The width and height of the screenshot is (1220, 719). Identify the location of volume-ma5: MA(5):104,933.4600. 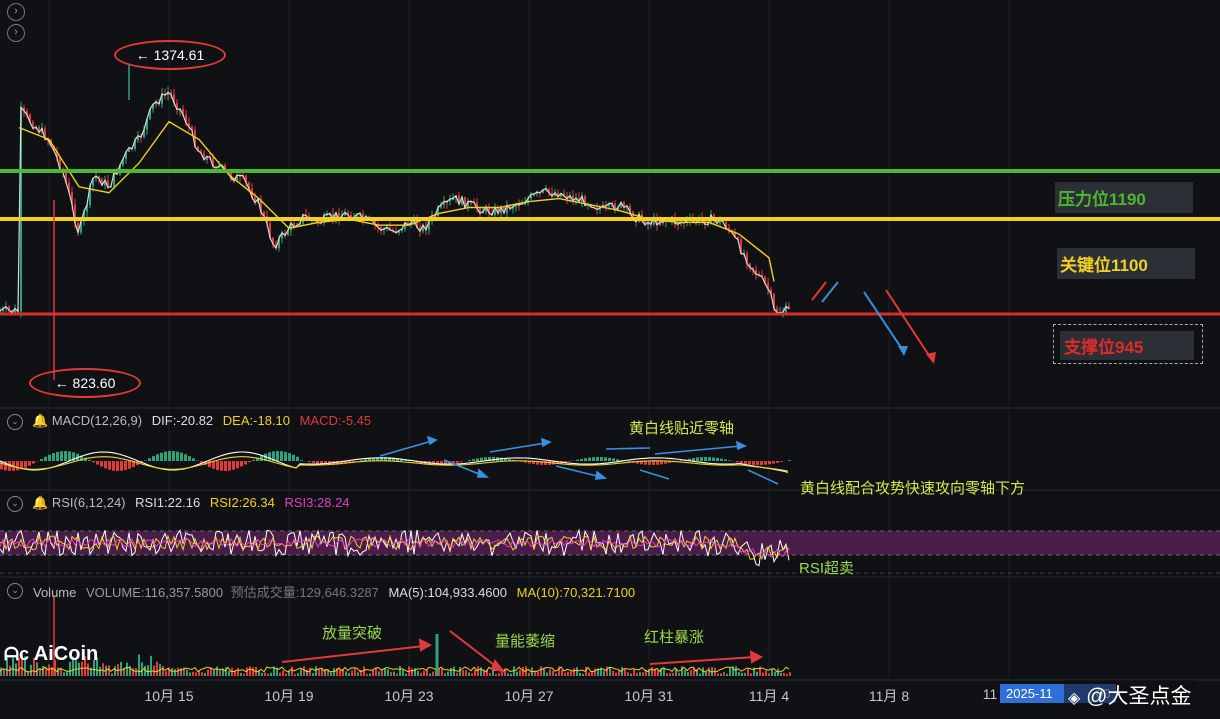
(447, 592).